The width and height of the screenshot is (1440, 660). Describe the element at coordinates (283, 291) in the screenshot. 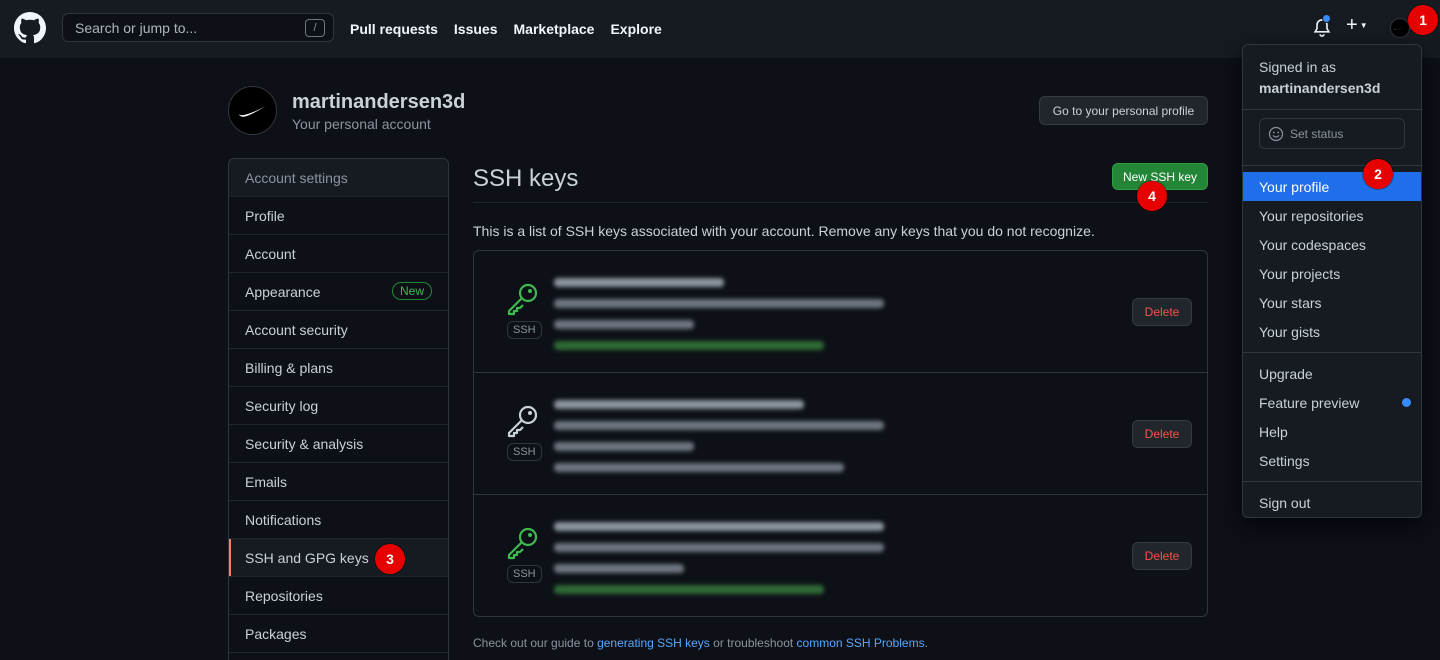

I see `sidebar-item-label: Appearance` at that location.